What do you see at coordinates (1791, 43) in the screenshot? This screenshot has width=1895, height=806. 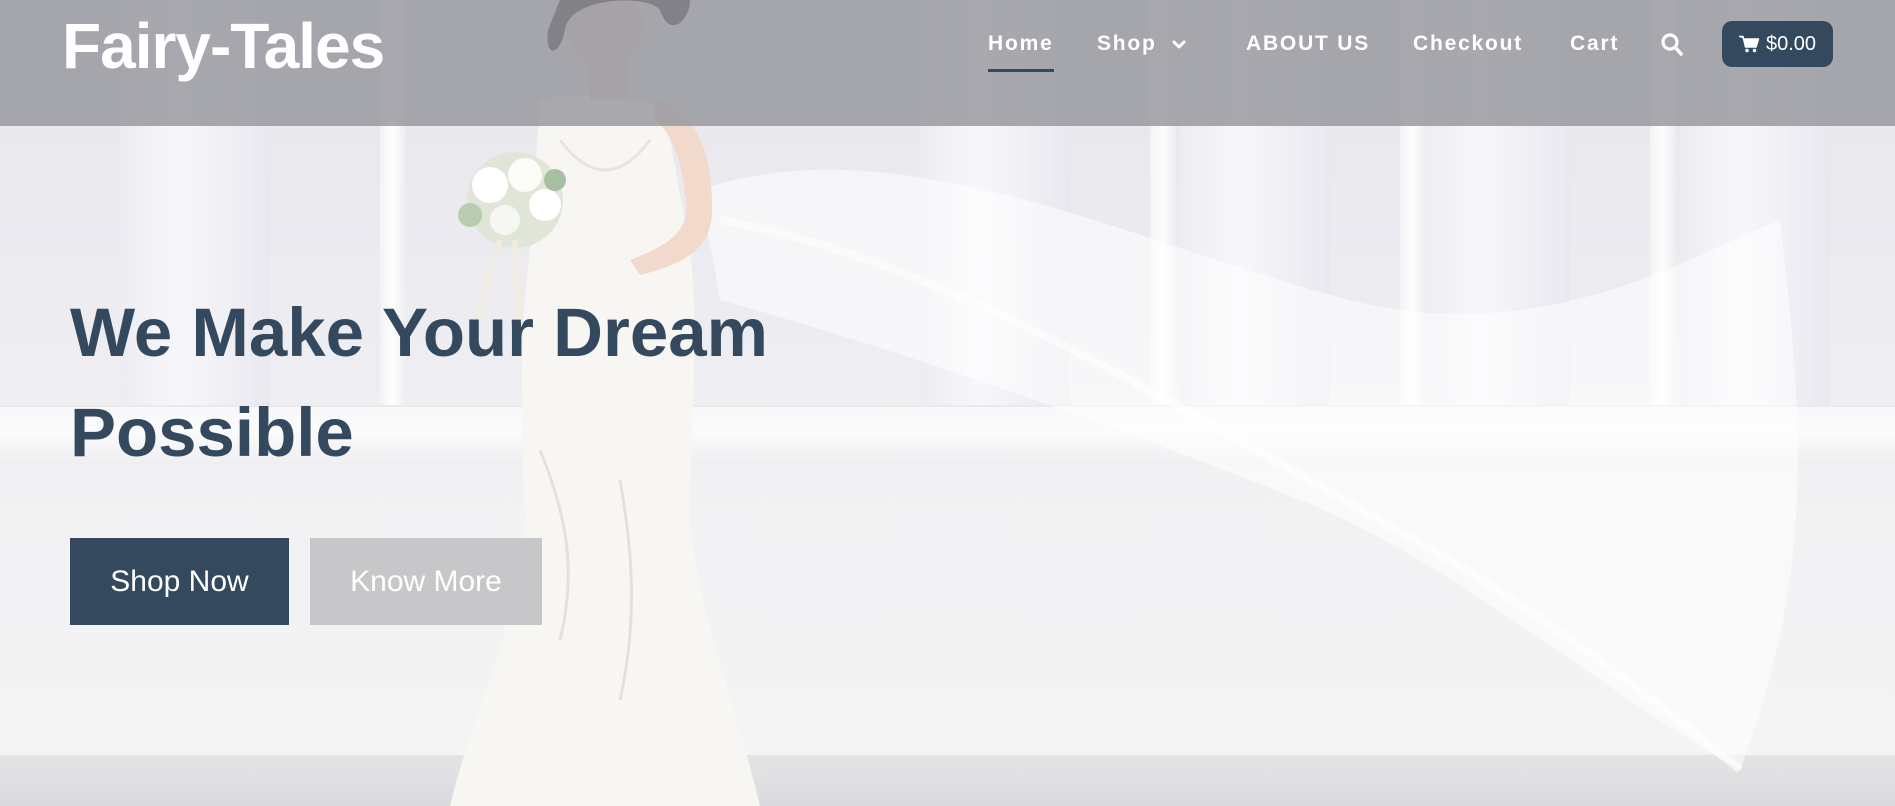 I see `cart-total: $0.00` at bounding box center [1791, 43].